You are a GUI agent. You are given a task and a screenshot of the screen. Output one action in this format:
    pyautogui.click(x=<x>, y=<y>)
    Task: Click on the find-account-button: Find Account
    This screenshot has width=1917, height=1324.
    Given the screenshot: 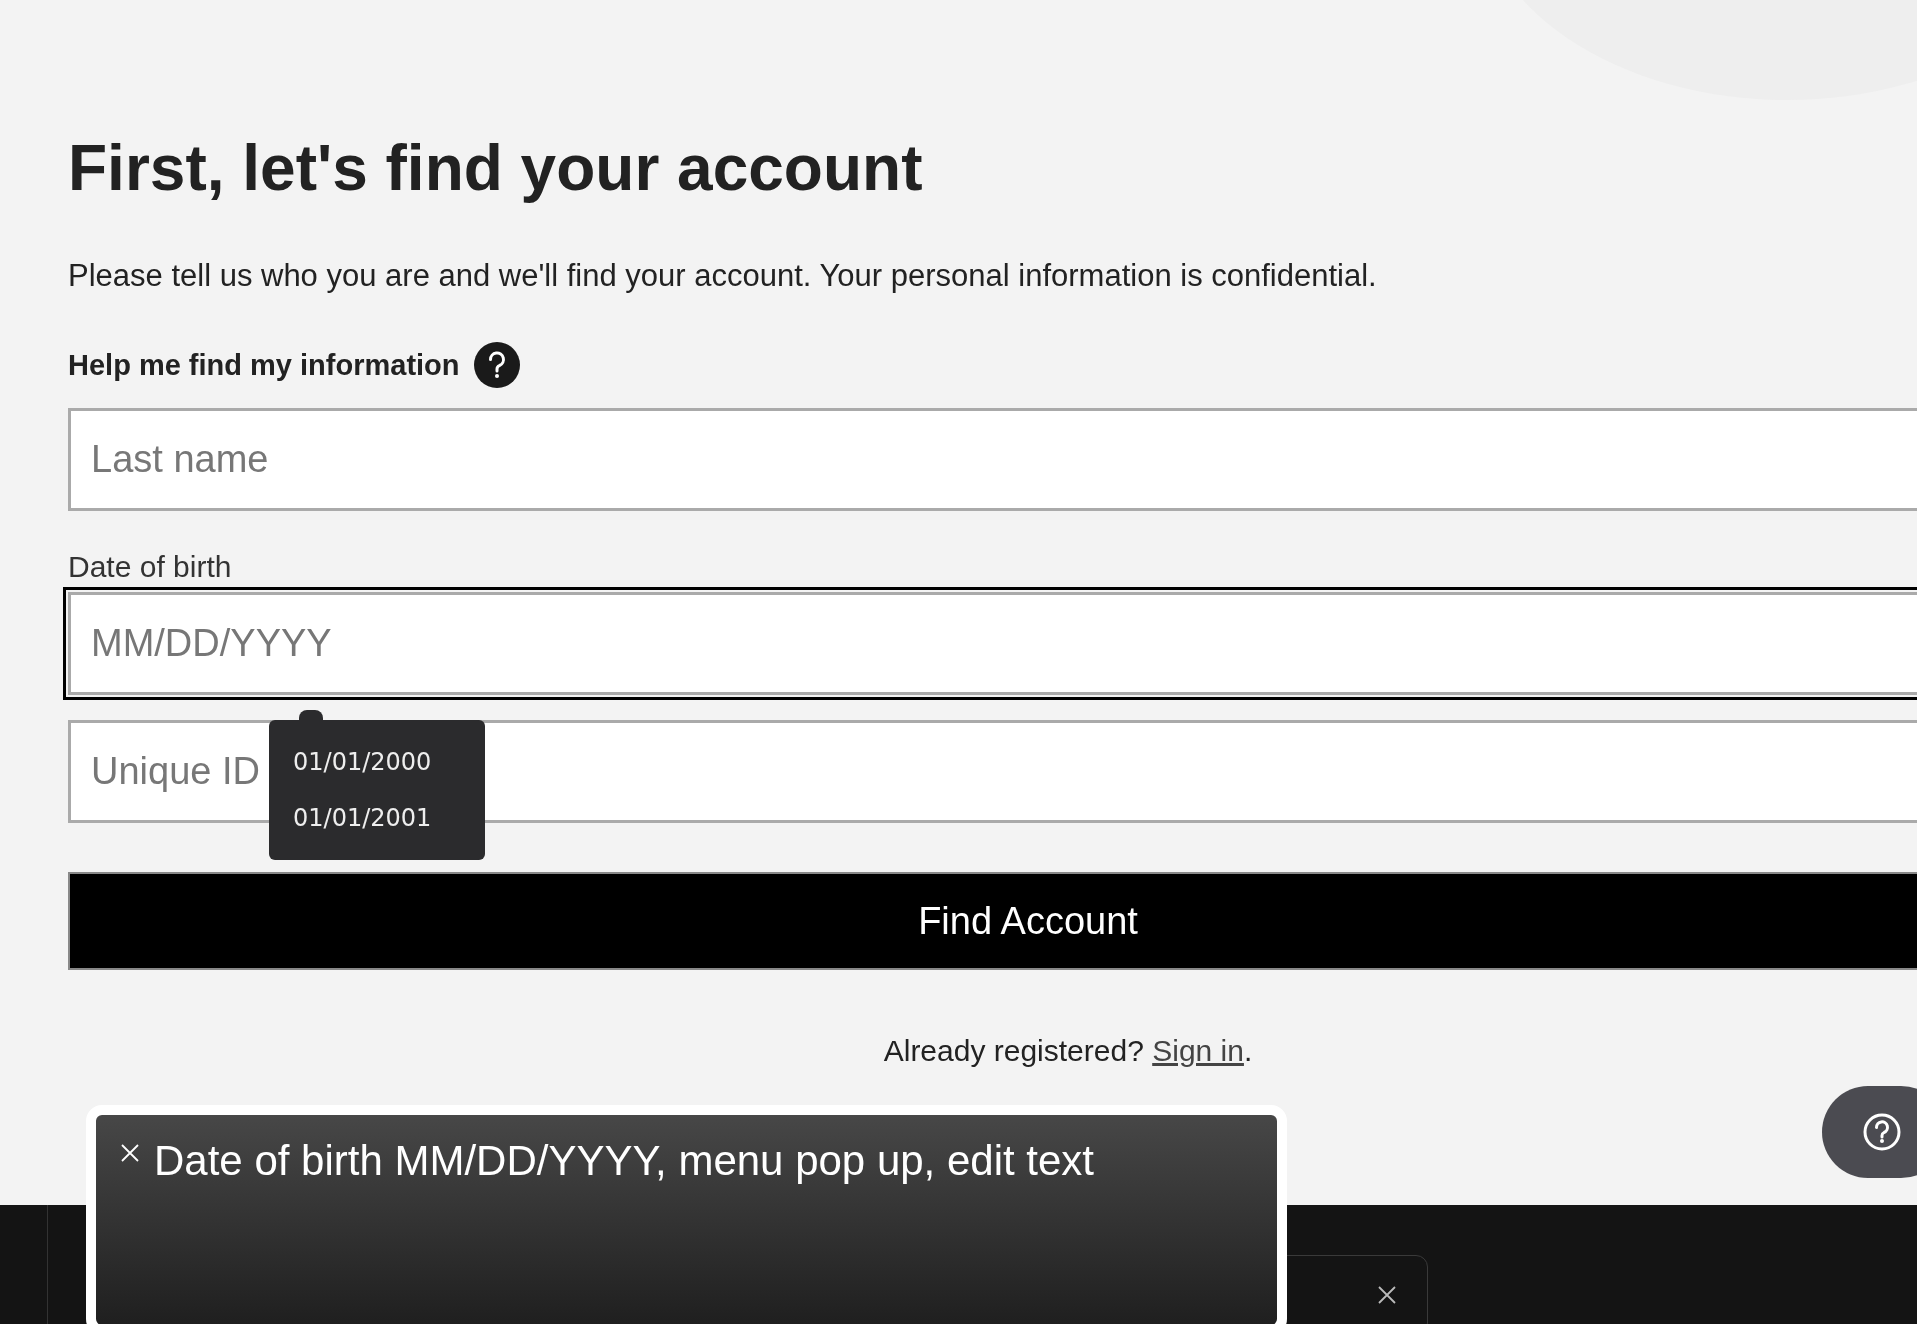 What is the action you would take?
    pyautogui.click(x=992, y=921)
    